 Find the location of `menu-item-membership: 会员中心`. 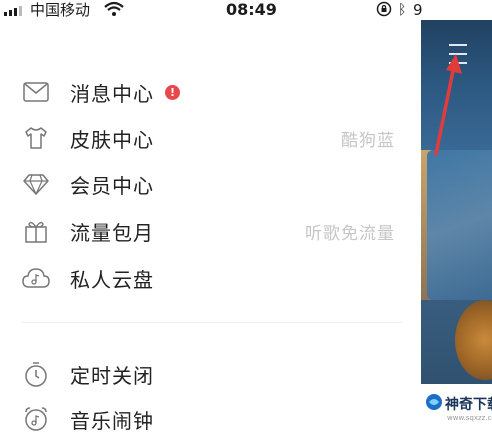

menu-item-membership: 会员中心 is located at coordinates (210, 184).